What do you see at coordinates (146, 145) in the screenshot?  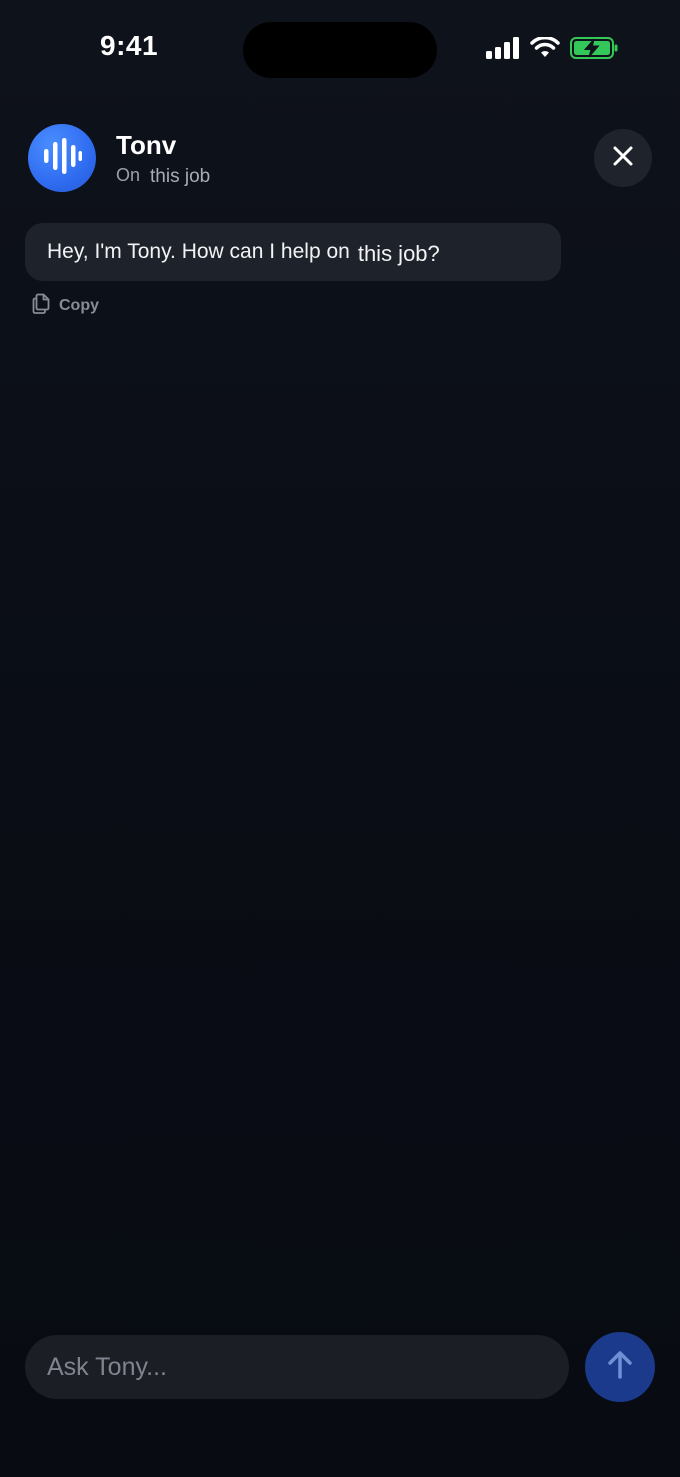 I see `agent-name: Tonv` at bounding box center [146, 145].